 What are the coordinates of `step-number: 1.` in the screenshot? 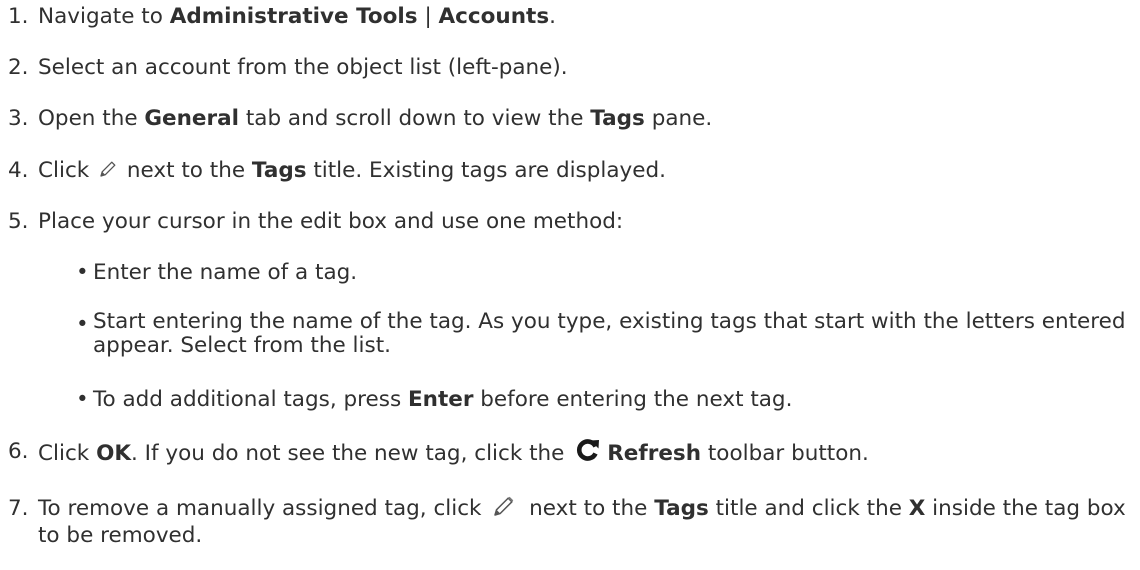 It's located at (18, 16).